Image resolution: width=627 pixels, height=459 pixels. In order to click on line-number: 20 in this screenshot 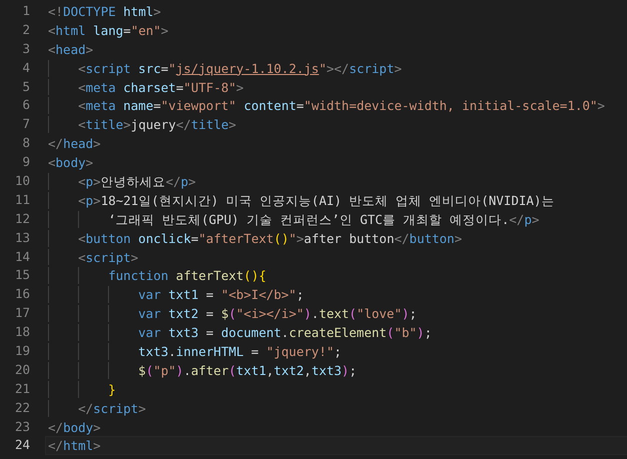, I will do `click(22, 369)`.